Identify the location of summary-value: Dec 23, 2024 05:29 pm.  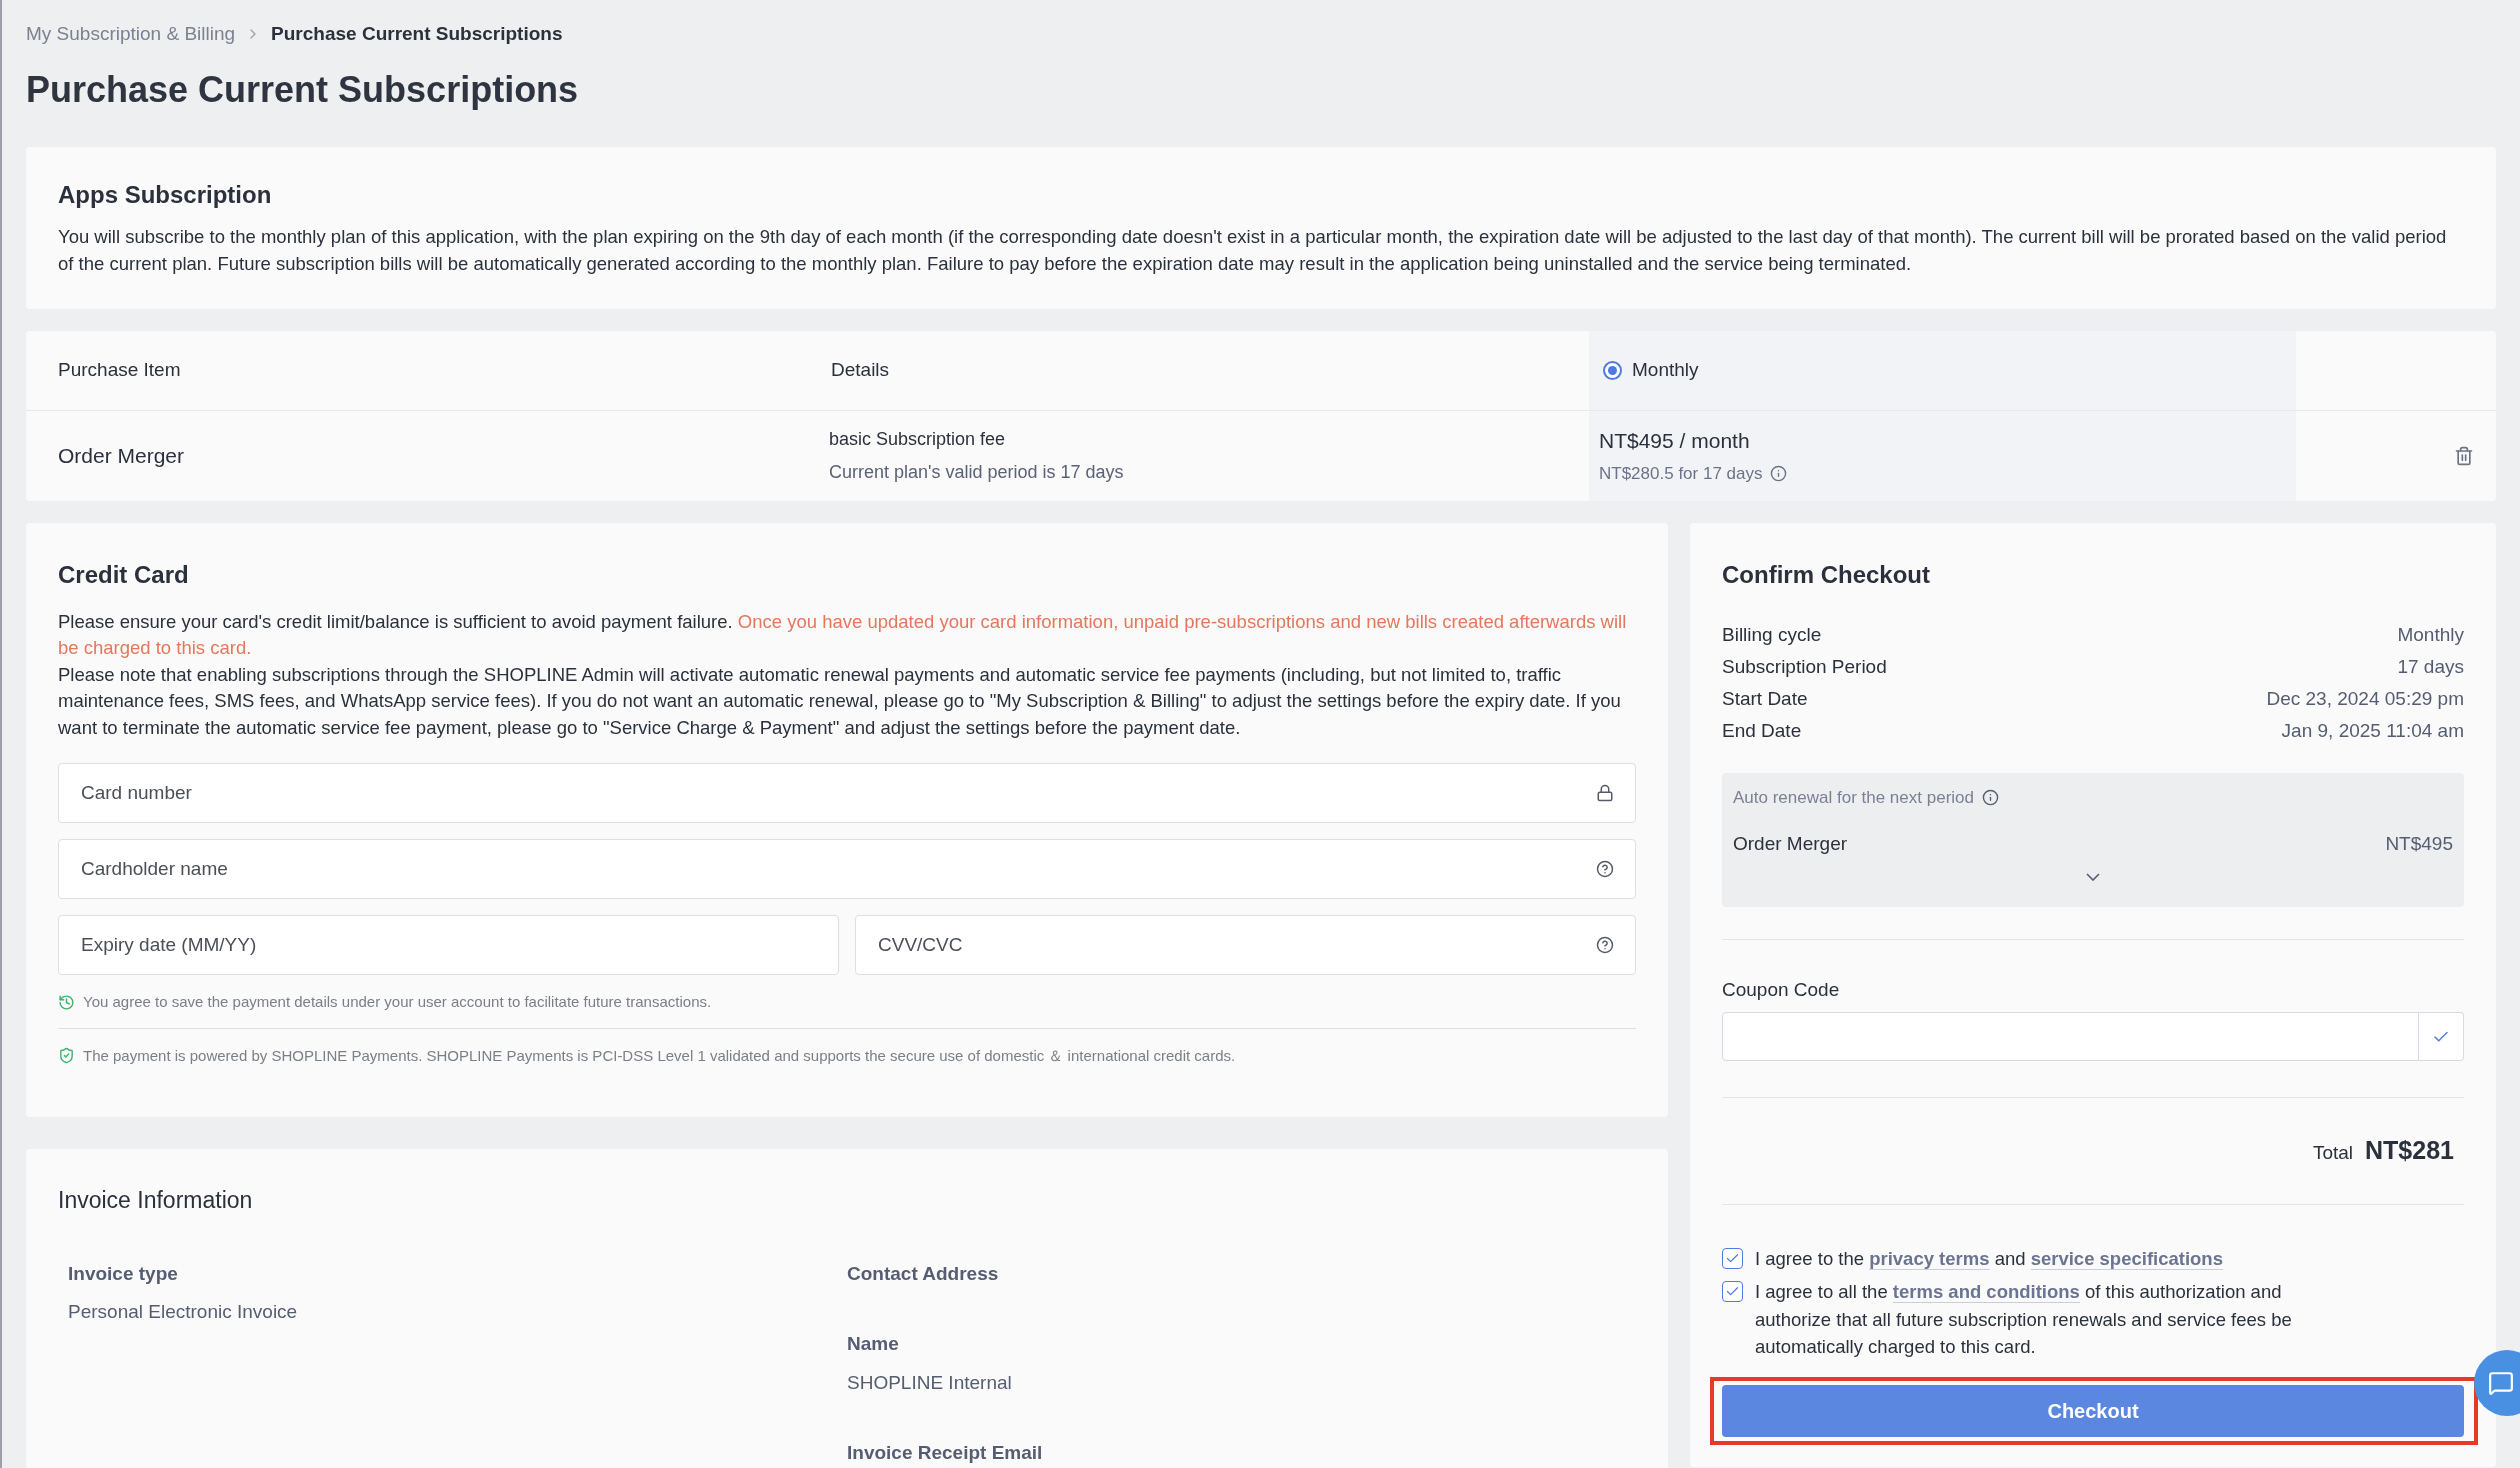
(2365, 698).